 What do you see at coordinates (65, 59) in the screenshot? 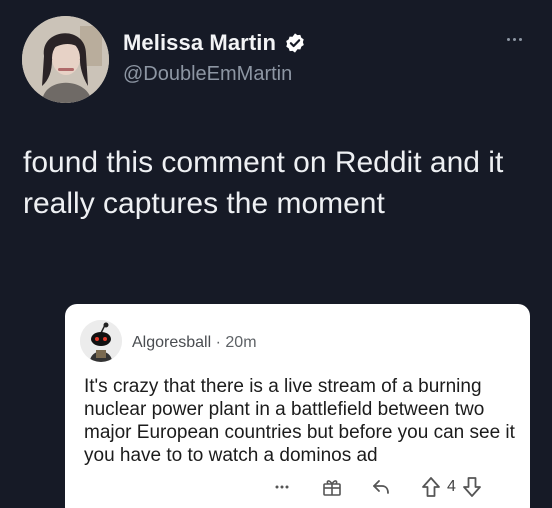
I see `author-avatar` at bounding box center [65, 59].